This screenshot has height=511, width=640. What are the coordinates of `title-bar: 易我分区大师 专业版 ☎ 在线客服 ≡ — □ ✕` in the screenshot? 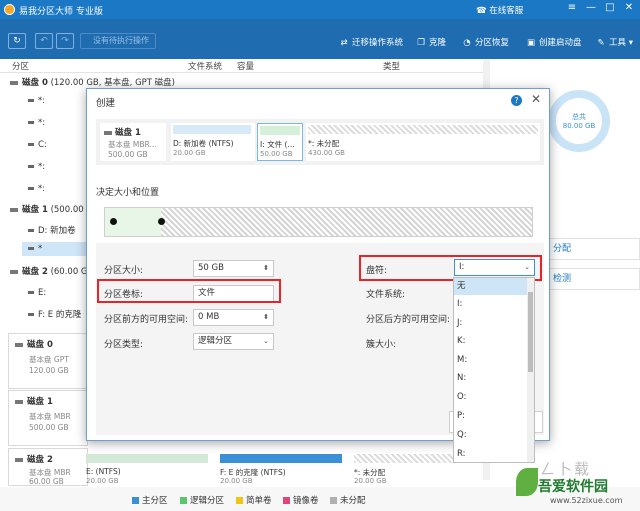 It's located at (320, 9).